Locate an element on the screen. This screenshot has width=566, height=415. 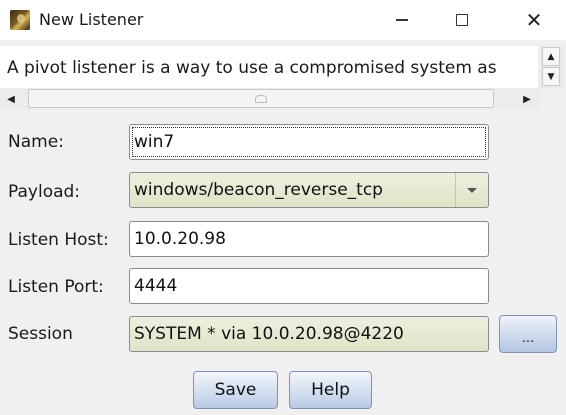
scroll-right-button: ▶ is located at coordinates (527, 99).